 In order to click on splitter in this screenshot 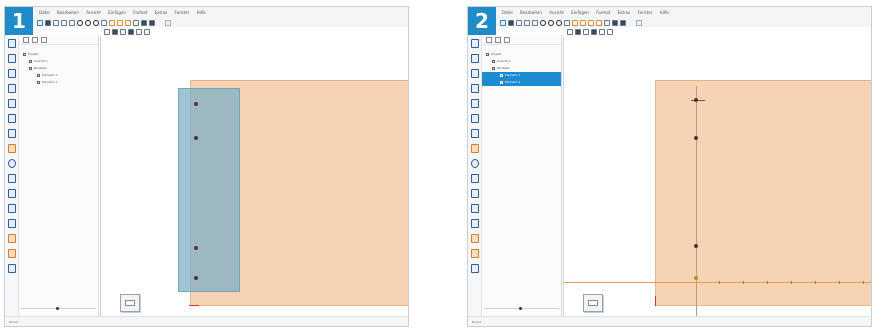, I will do `click(100, 176)`.